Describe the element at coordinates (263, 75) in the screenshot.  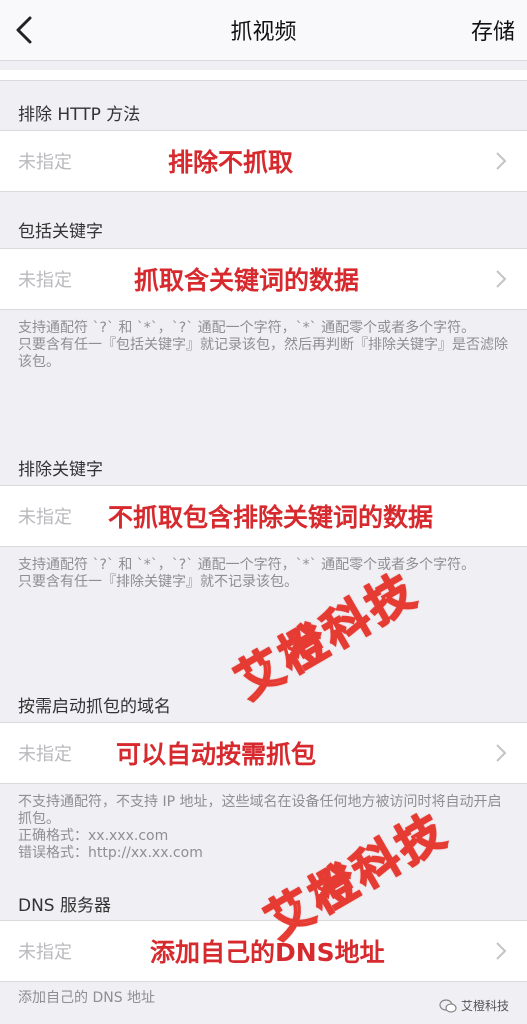
I see `top-cell-strip` at that location.